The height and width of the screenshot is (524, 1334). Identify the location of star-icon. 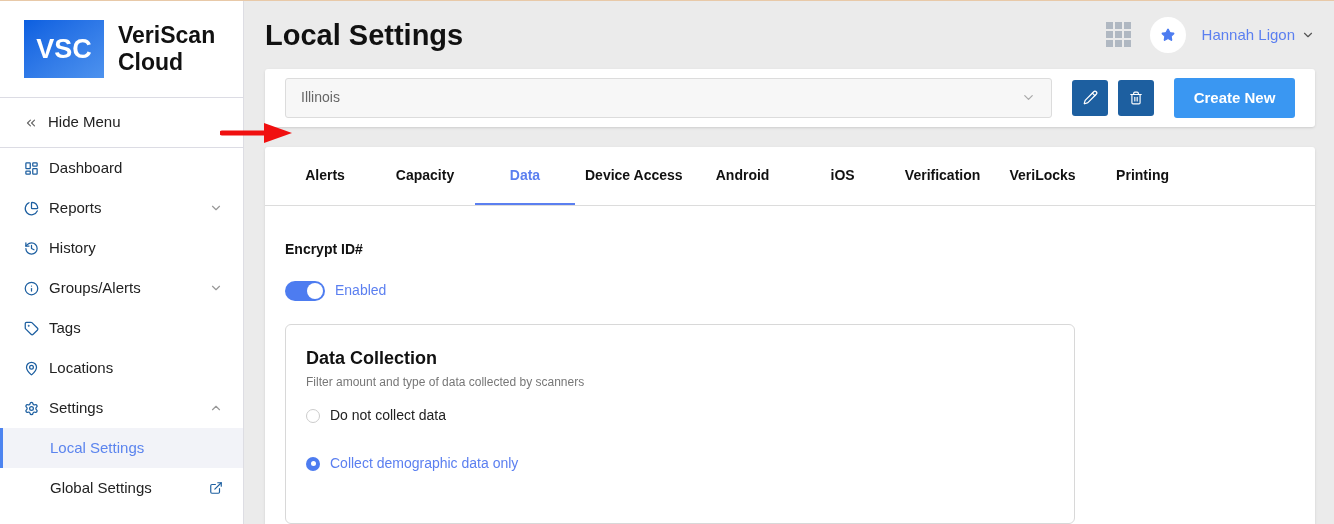
(1167, 34).